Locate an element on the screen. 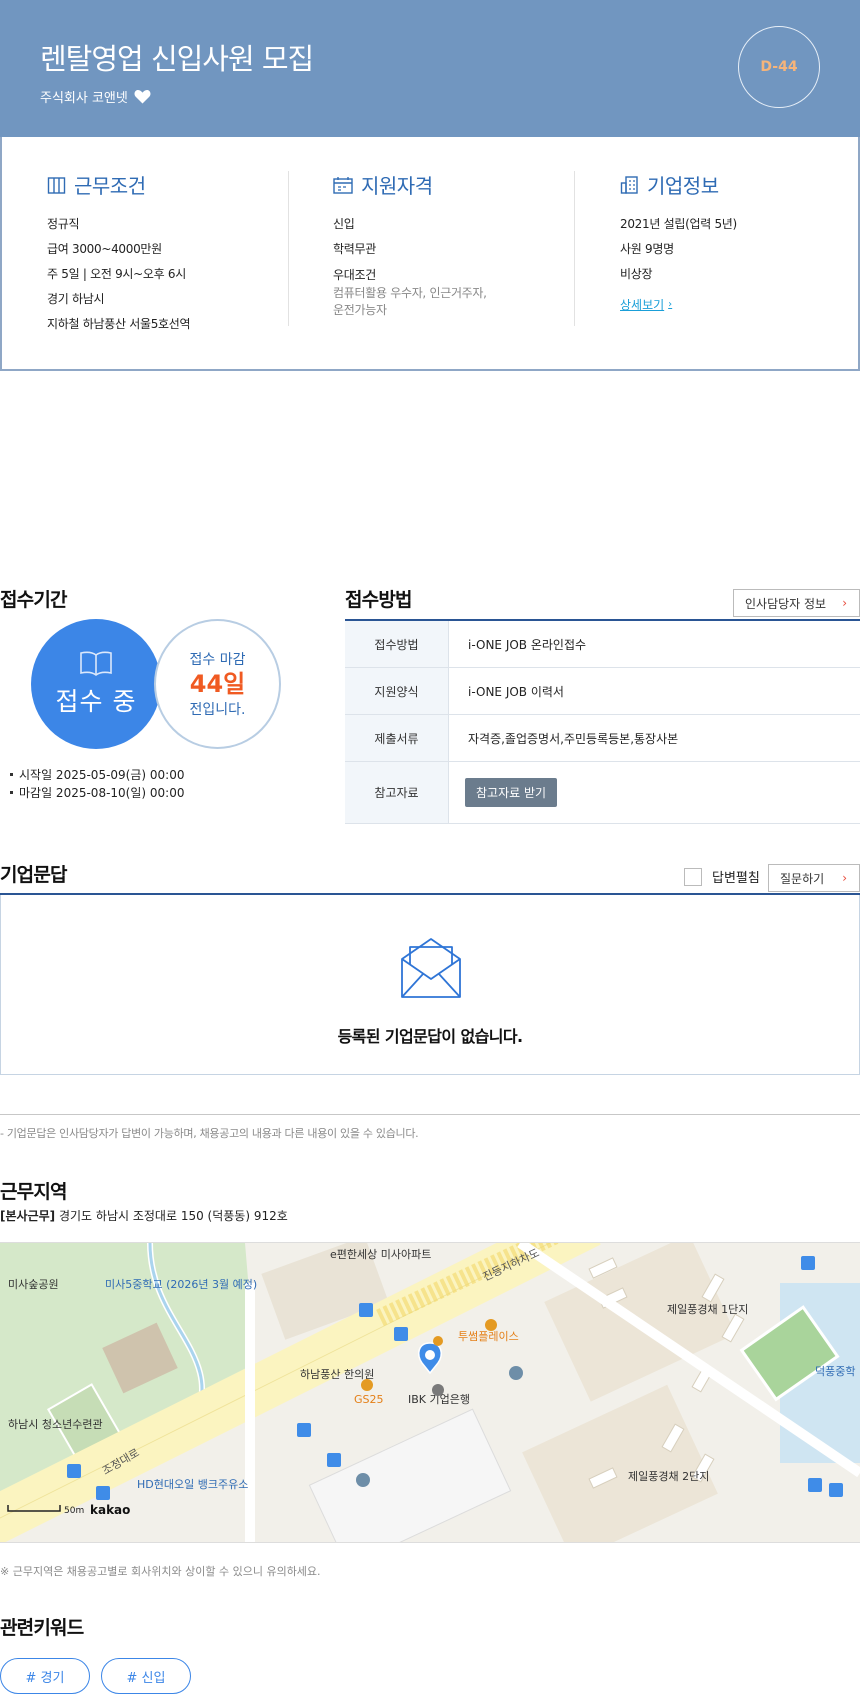  keyword-tag: # 신입 is located at coordinates (146, 1676).